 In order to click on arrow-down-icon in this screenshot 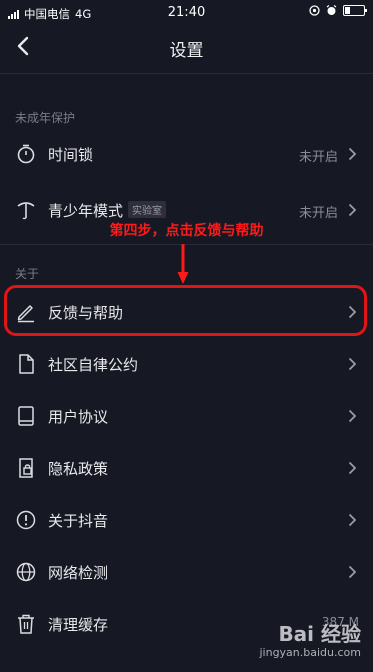, I will do `click(183, 264)`.